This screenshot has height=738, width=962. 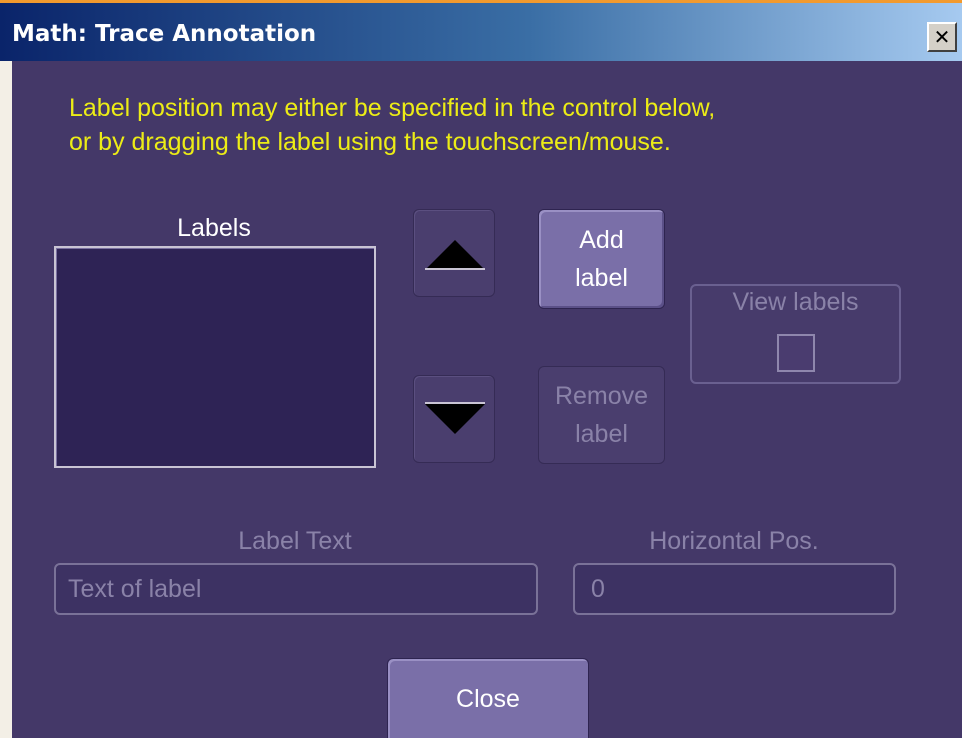 I want to click on horizontal-pos-input: 0, so click(x=734, y=589).